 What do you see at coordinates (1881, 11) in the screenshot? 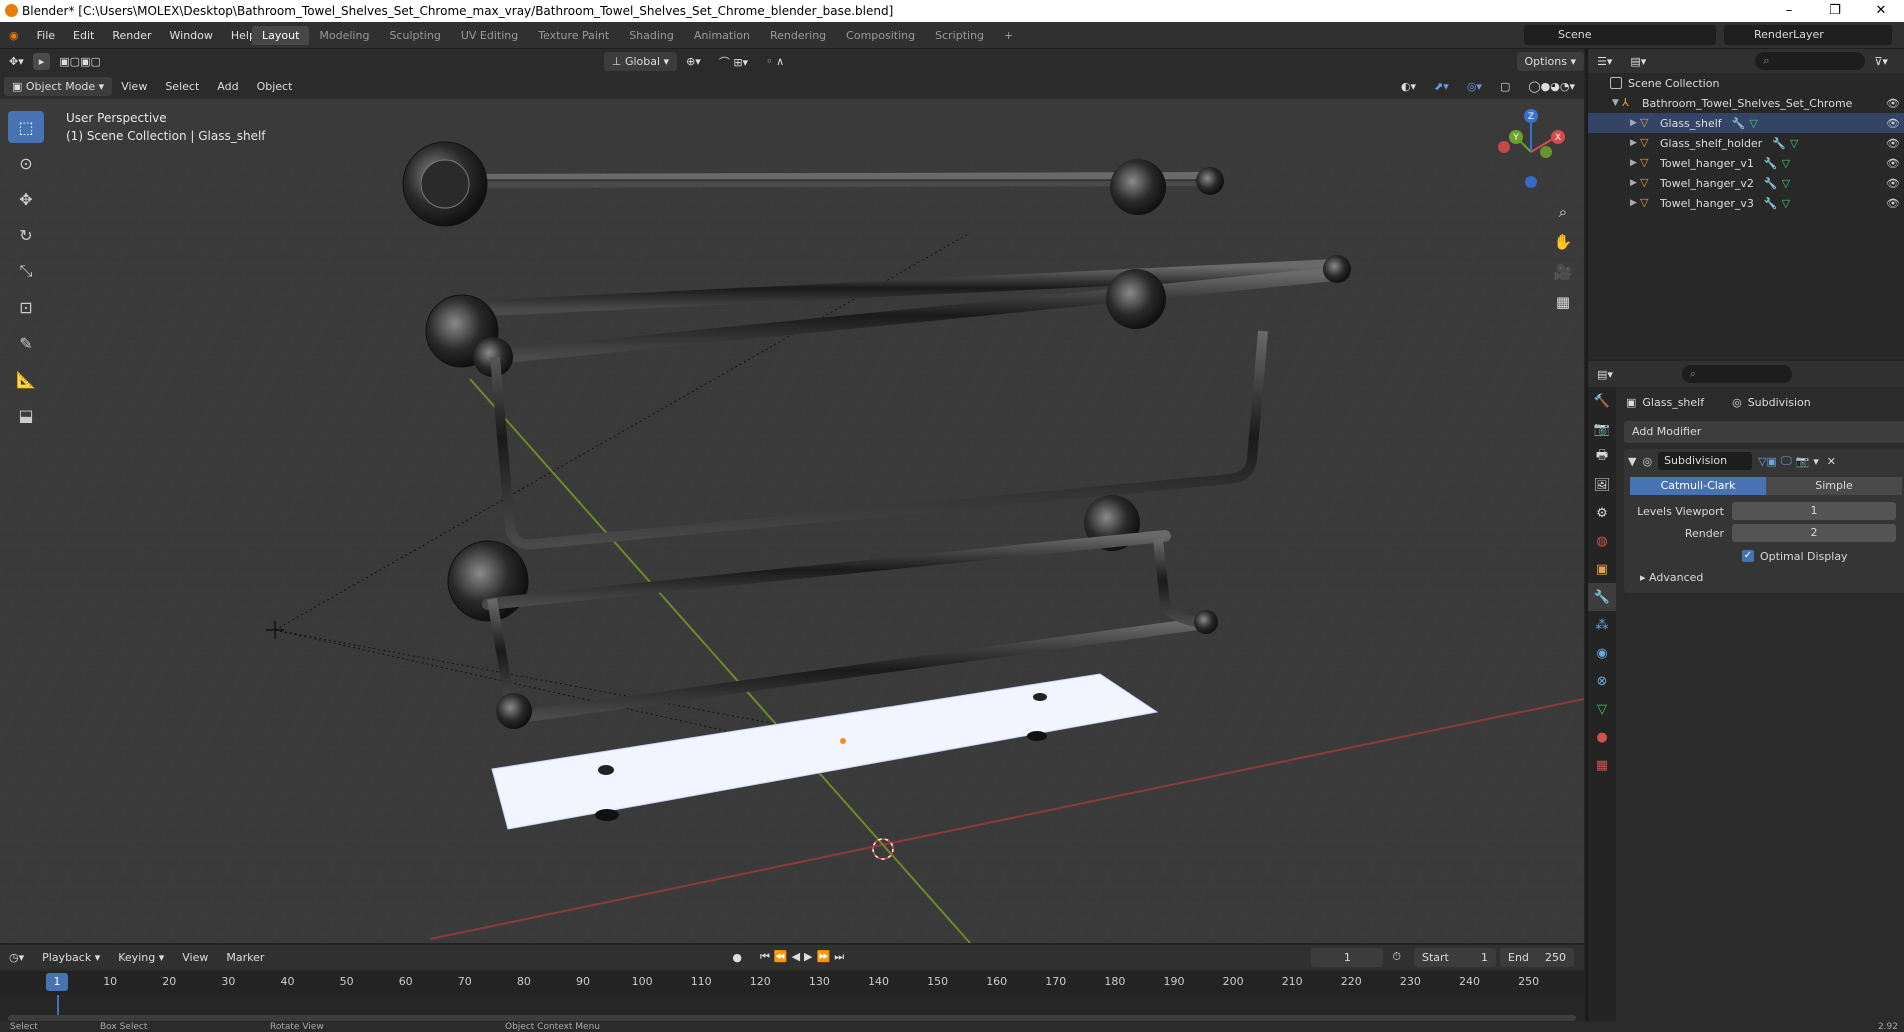
I see `close-button: ✕` at bounding box center [1881, 11].